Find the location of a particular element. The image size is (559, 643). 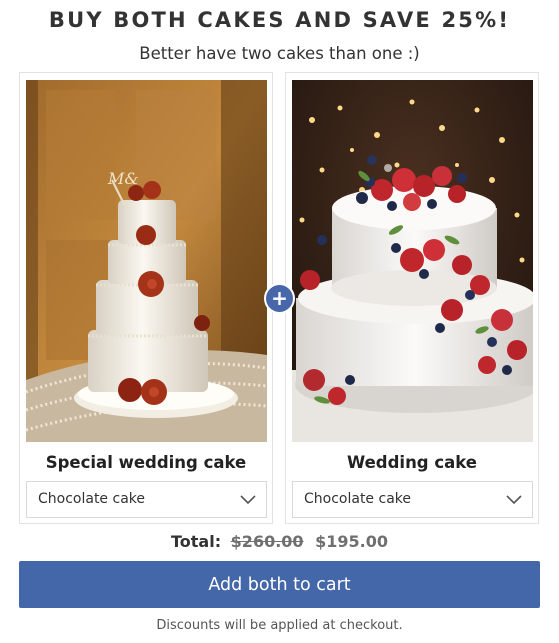

total-label: Total: is located at coordinates (196, 541).